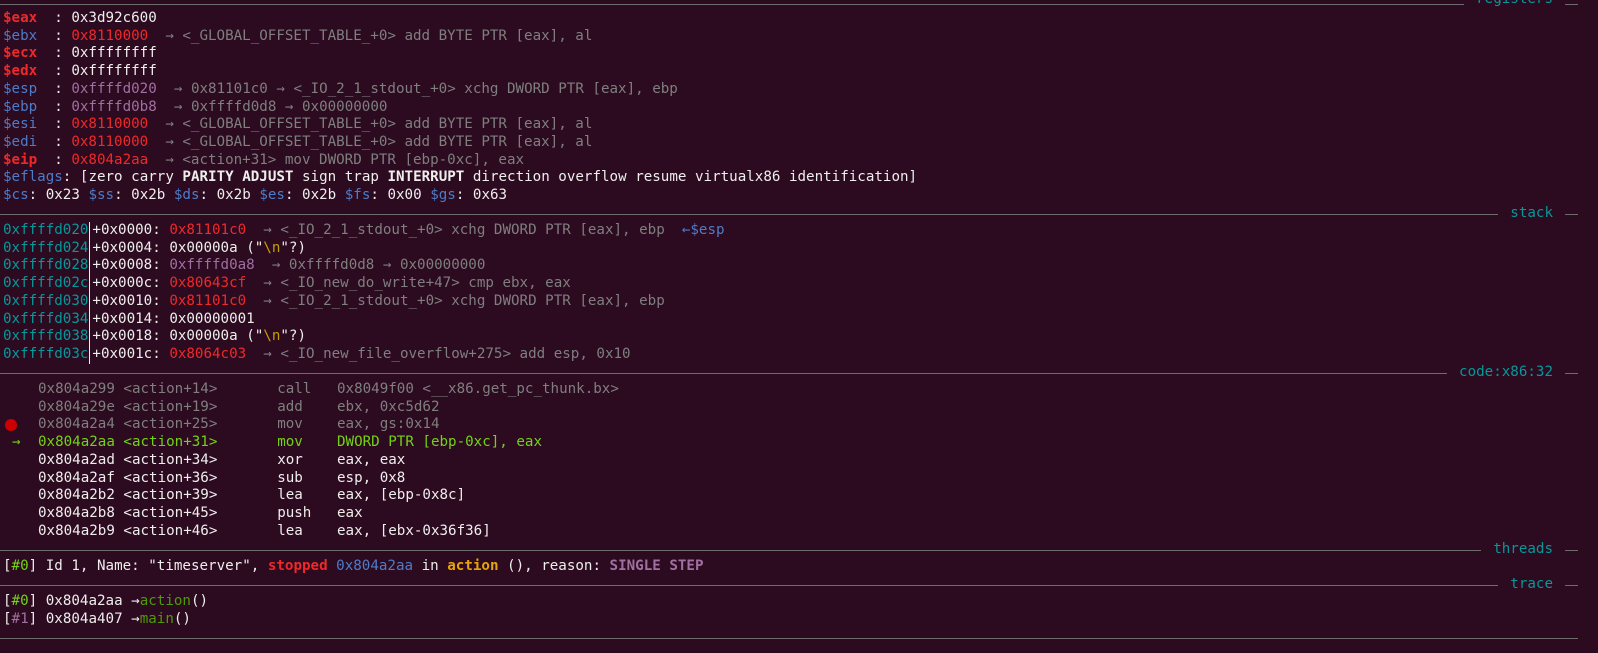 Image resolution: width=1598 pixels, height=653 pixels. Describe the element at coordinates (212, 265) in the screenshot. I see `stack-value: 0xffffd0a8` at that location.